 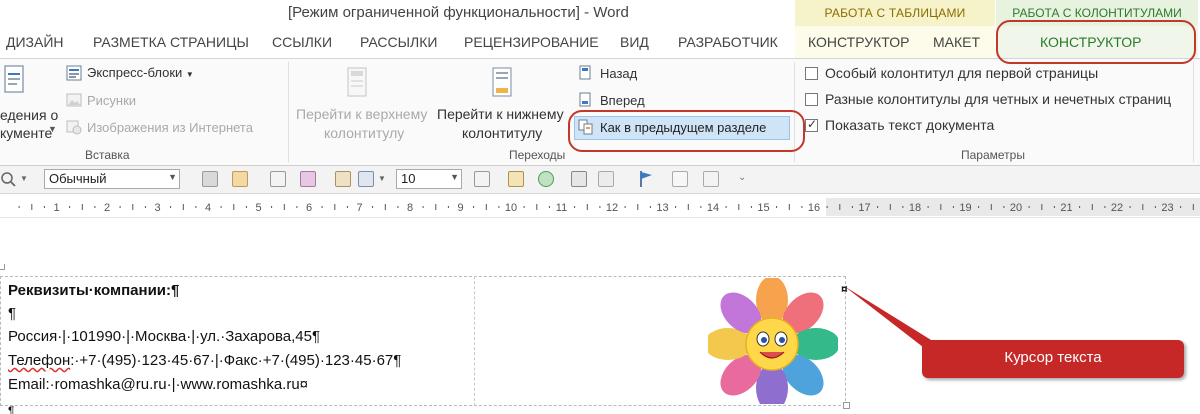 What do you see at coordinates (965, 208) in the screenshot?
I see `ruler-label: 19` at bounding box center [965, 208].